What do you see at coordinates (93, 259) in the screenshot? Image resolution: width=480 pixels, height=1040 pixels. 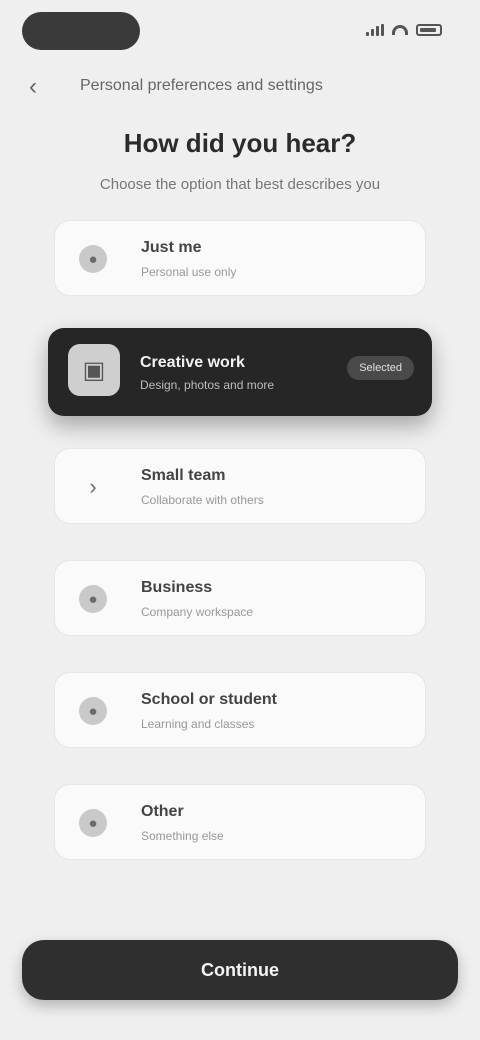 I see `person-icon: ●` at bounding box center [93, 259].